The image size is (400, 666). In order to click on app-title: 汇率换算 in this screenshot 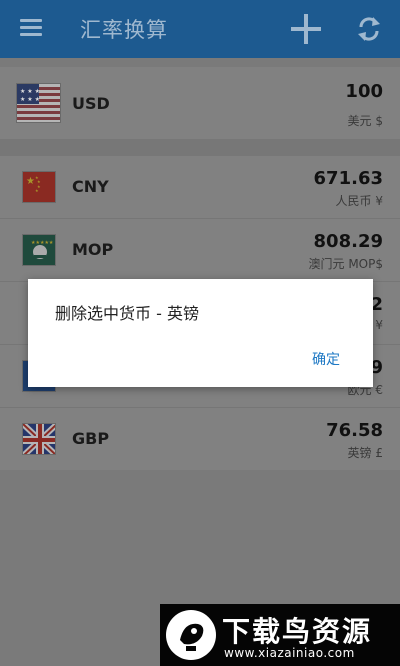, I will do `click(124, 30)`.